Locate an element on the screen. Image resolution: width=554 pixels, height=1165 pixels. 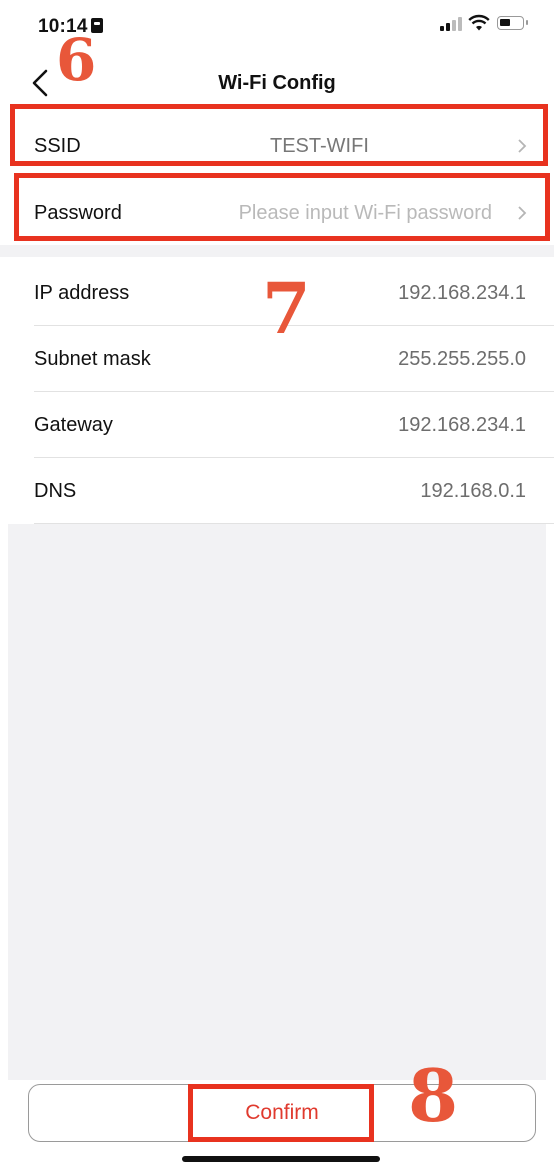
battery-icon is located at coordinates (512, 23).